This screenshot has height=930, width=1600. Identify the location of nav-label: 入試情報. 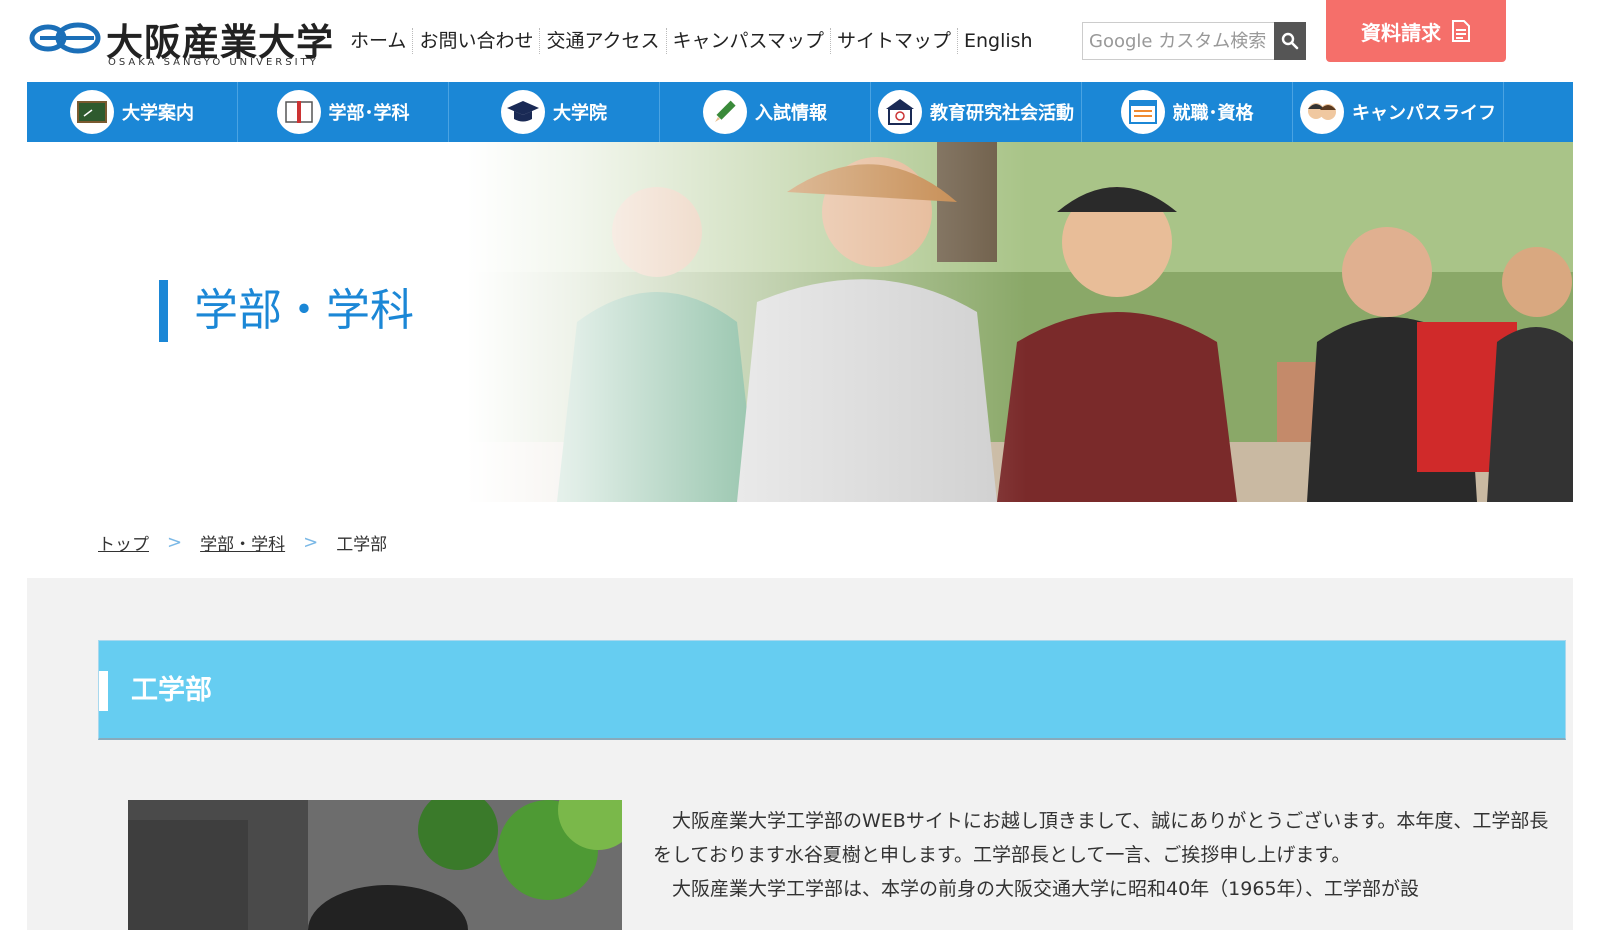
(791, 113).